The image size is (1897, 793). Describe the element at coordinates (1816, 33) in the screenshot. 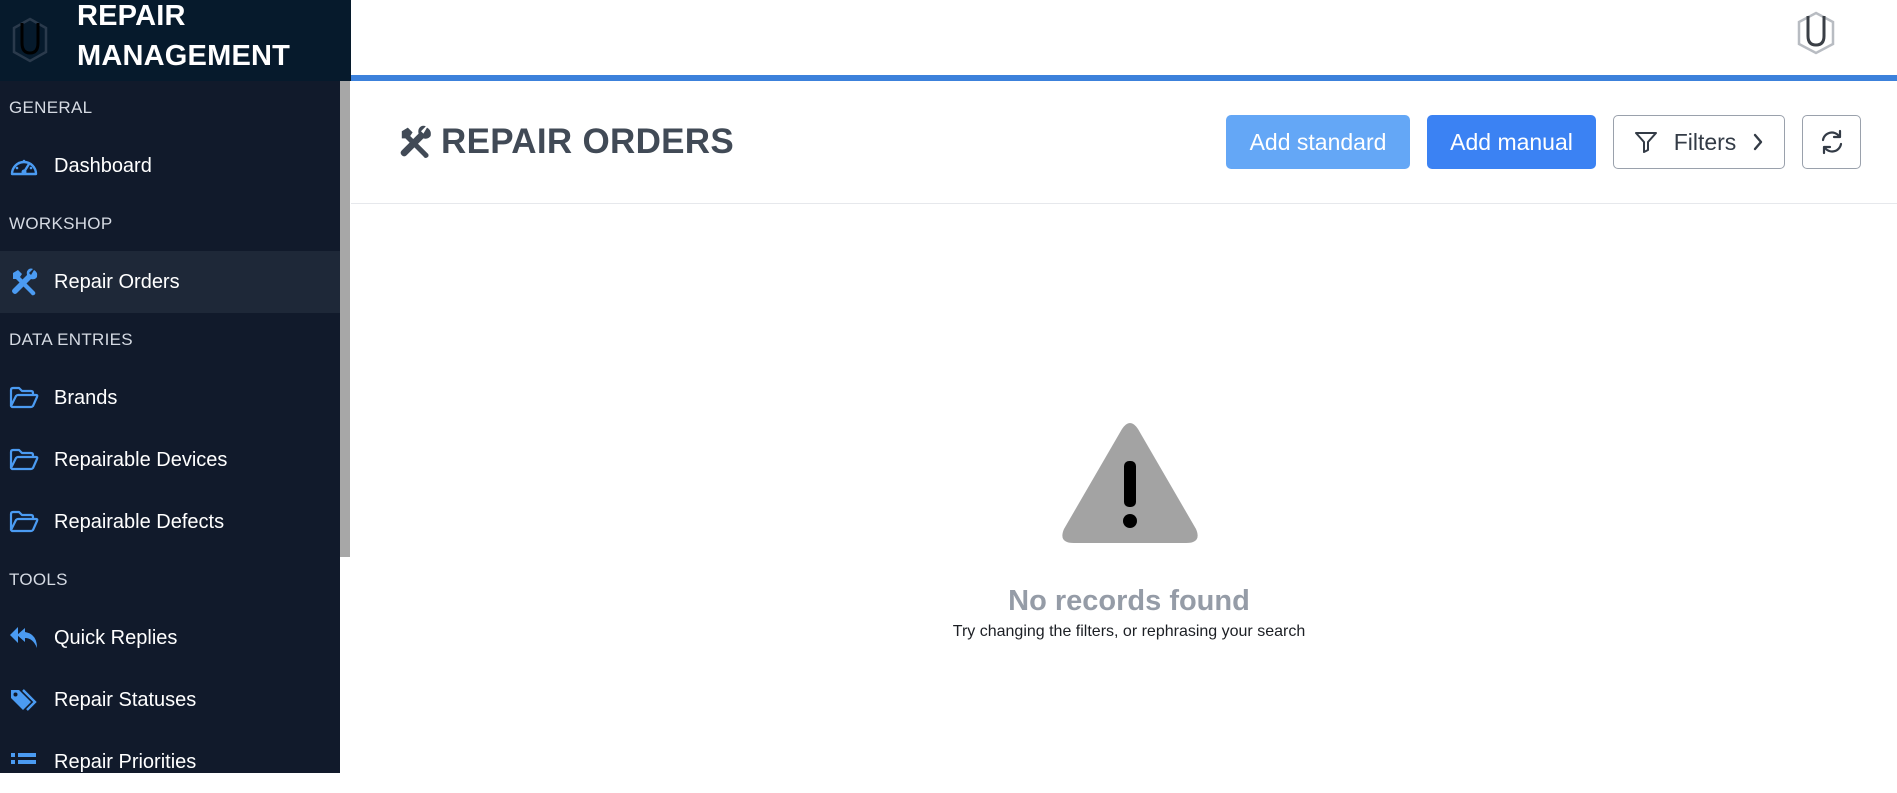

I see `user-avatar-logo-icon` at that location.